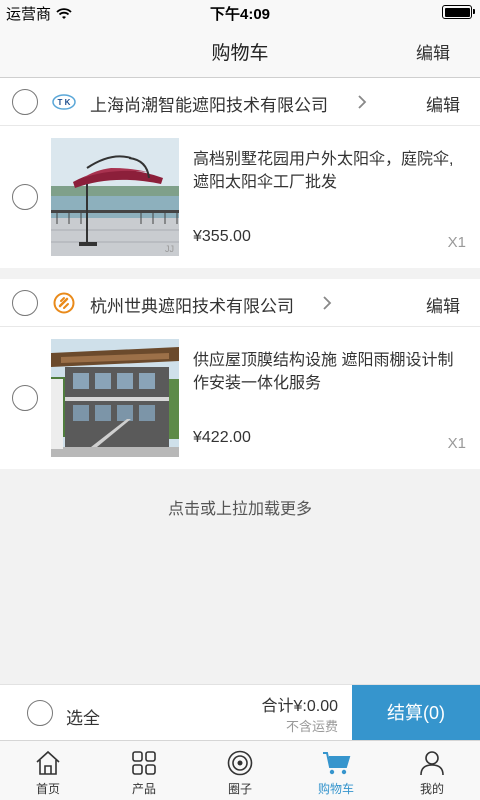 This screenshot has width=480, height=800. I want to click on tab-label: 圈子, so click(239, 789).